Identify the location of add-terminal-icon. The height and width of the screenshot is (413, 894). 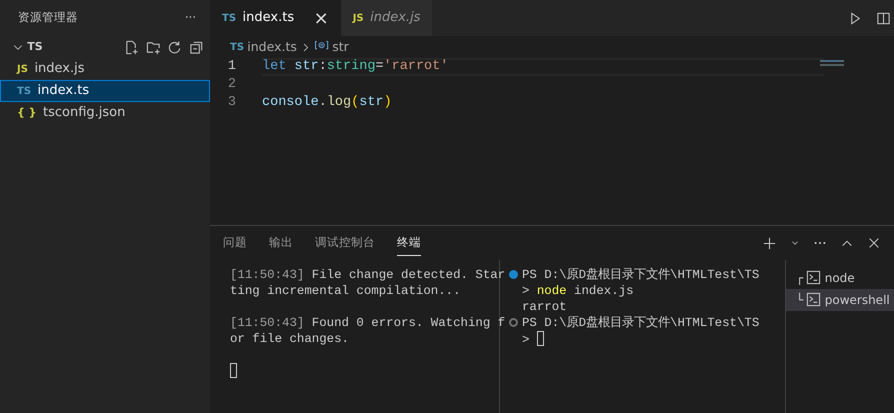
(769, 243).